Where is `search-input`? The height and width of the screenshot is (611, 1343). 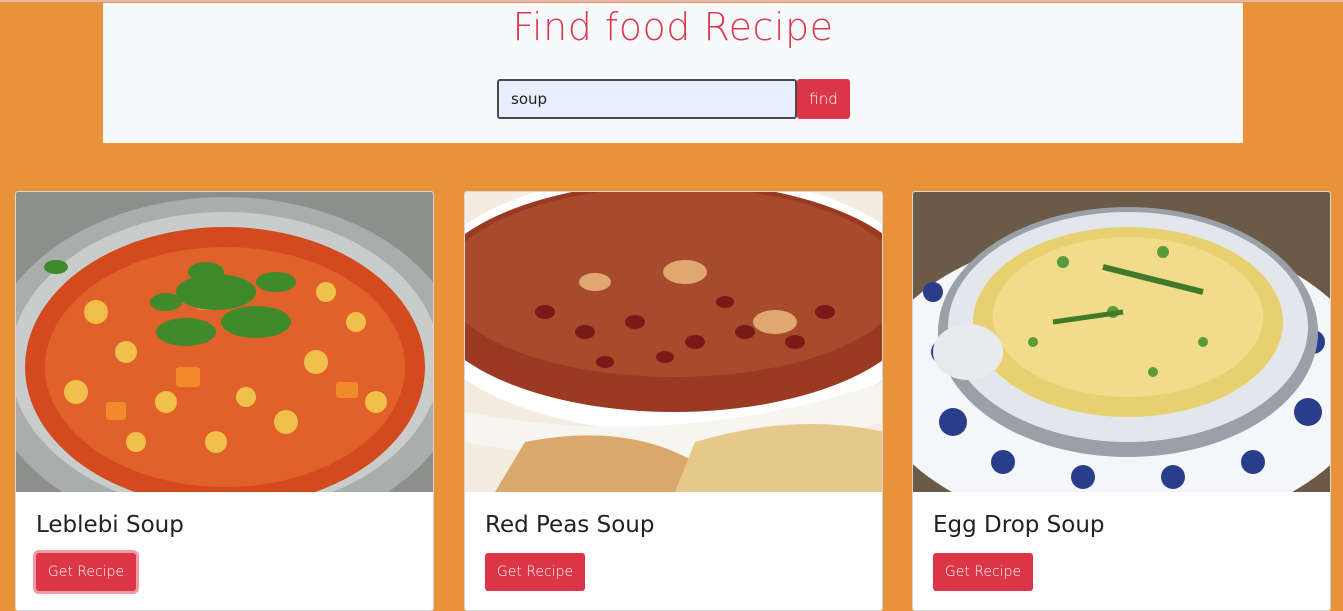
search-input is located at coordinates (647, 99).